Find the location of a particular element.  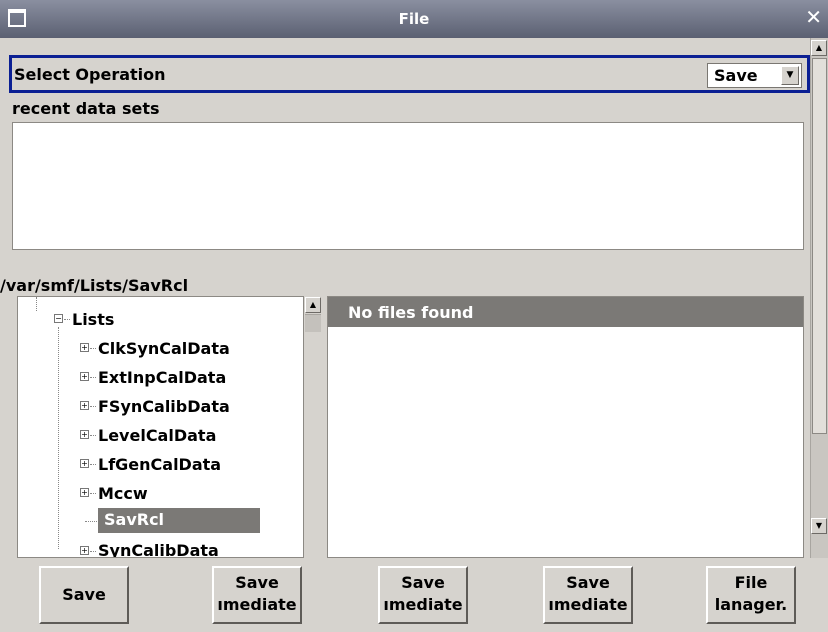

tree-item: LfGenCalData is located at coordinates (159, 464).